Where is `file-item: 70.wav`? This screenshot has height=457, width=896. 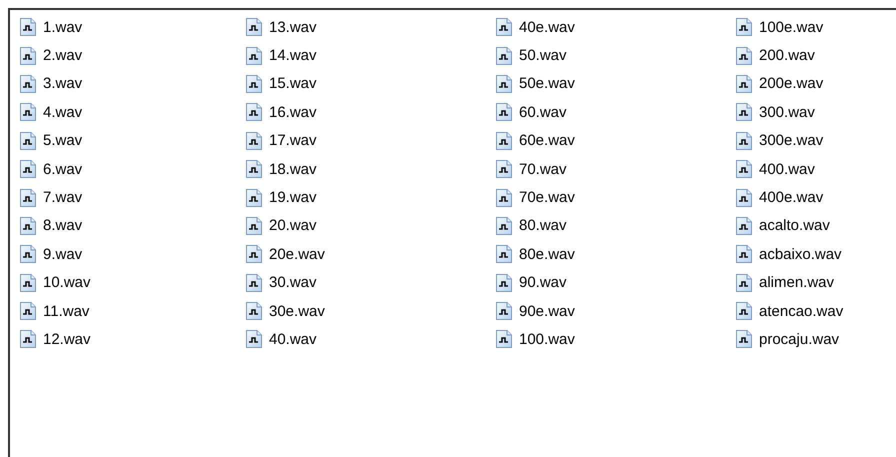 file-item: 70.wav is located at coordinates (531, 169).